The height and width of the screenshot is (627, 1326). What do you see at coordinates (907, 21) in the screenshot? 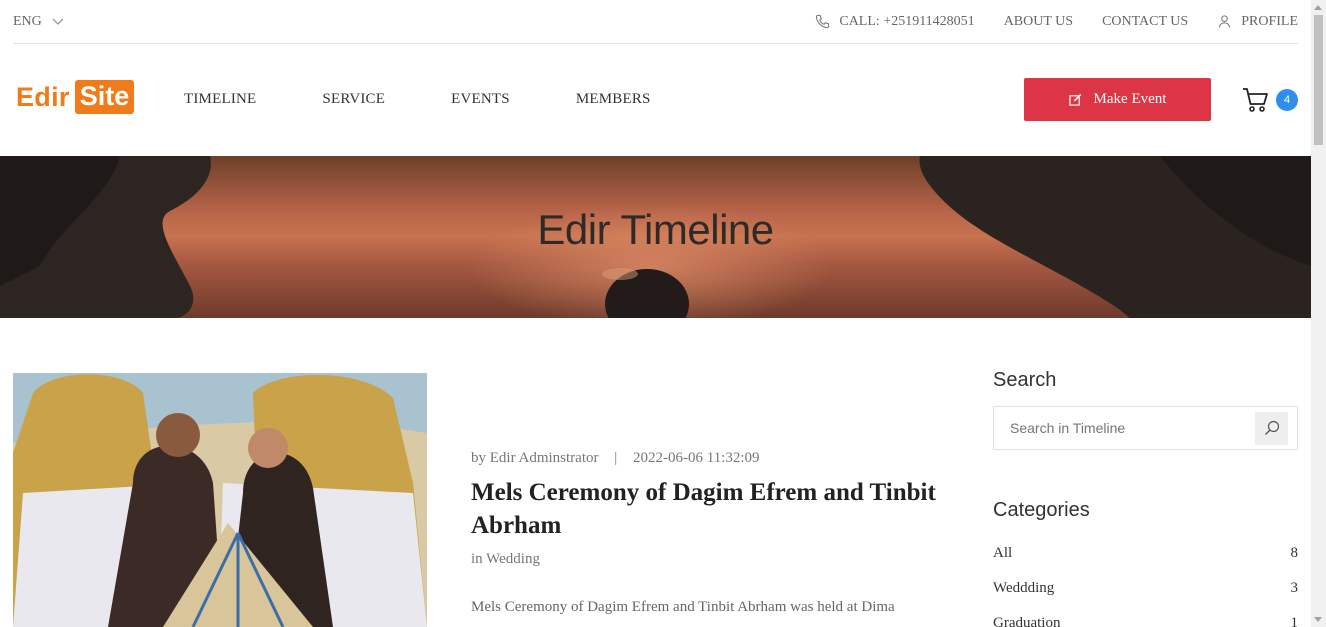
I see `call-label: CALL: +251911428051` at bounding box center [907, 21].